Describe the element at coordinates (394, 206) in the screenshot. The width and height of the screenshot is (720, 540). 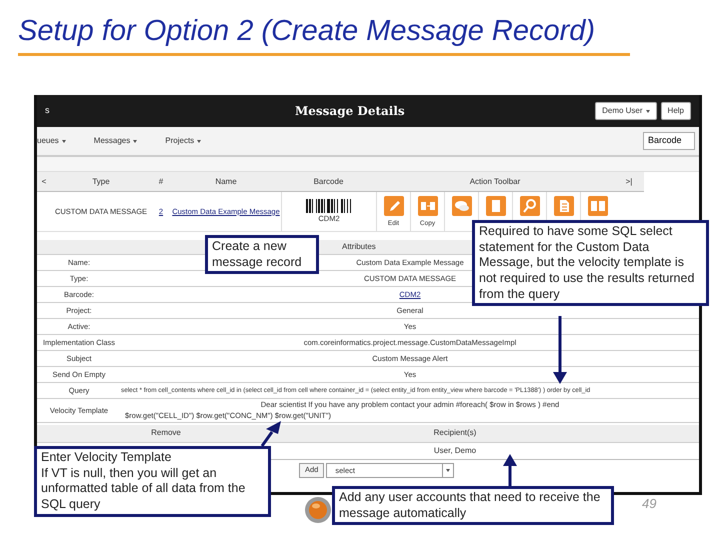
I see `pencil-icon` at that location.